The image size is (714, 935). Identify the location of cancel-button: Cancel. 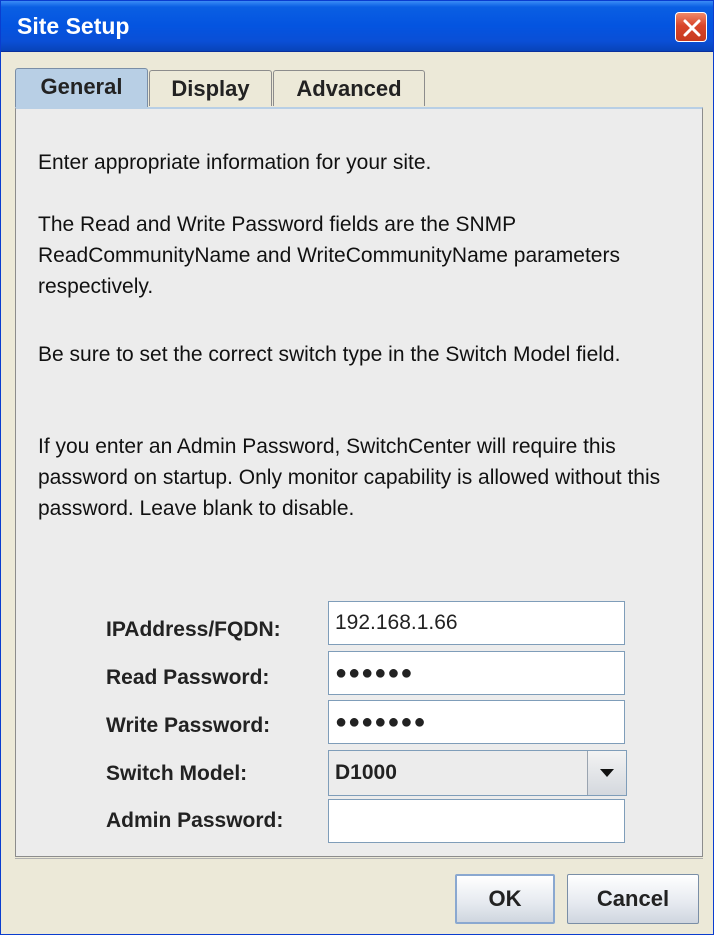
(633, 899).